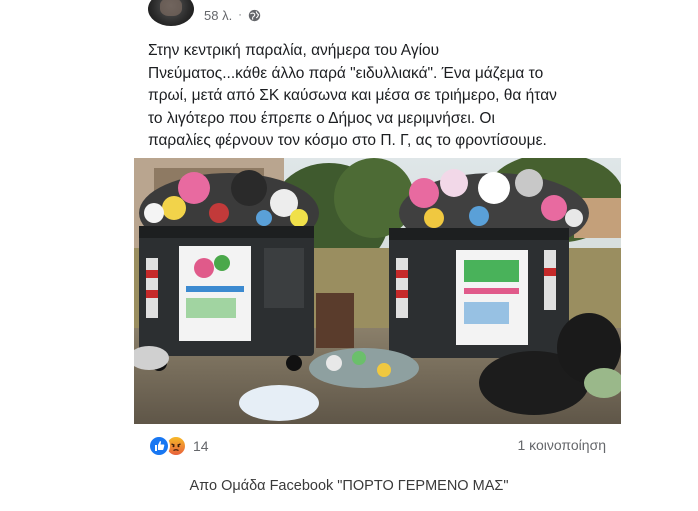  Describe the element at coordinates (254, 15) in the screenshot. I see `globe-icon` at that location.